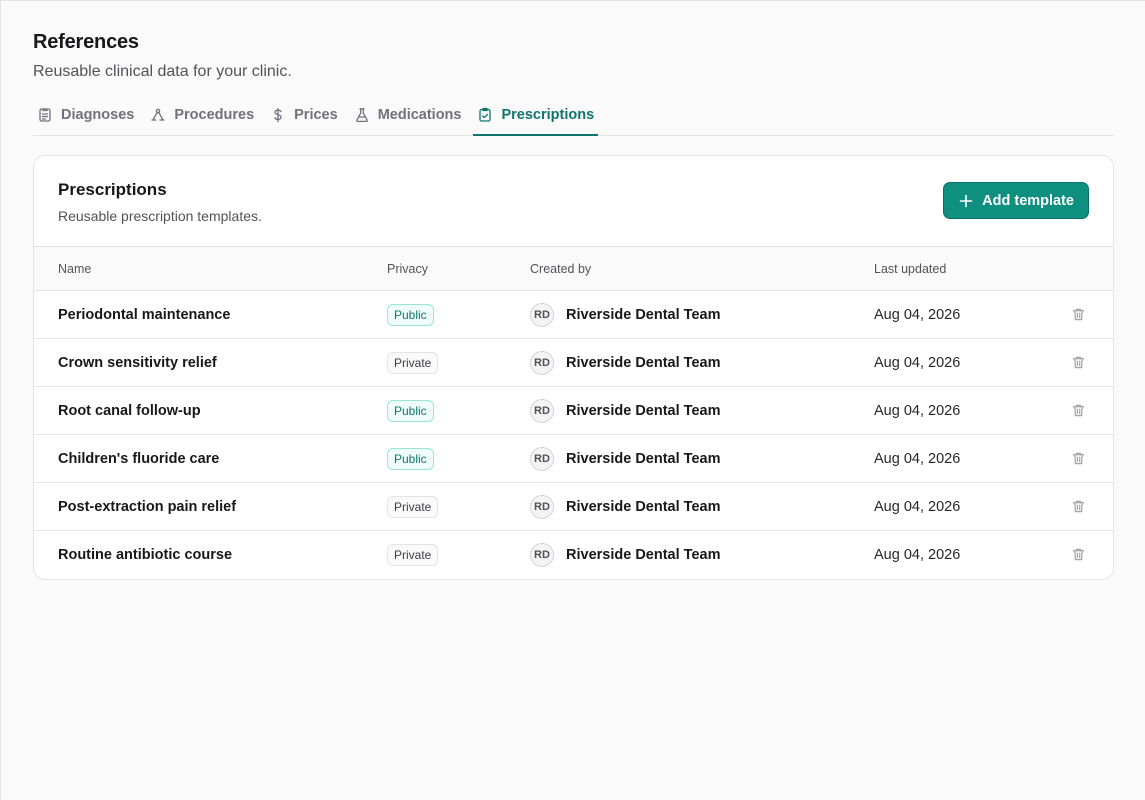 The width and height of the screenshot is (1145, 800). I want to click on add-template-button: Add template, so click(1016, 200).